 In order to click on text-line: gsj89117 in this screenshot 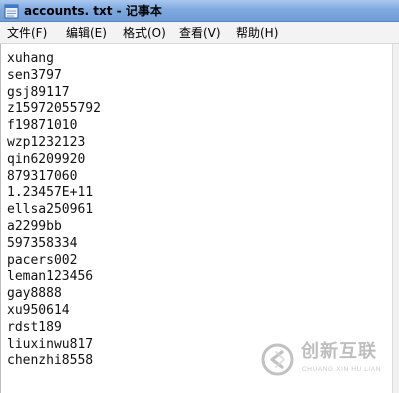, I will do `click(38, 92)`.